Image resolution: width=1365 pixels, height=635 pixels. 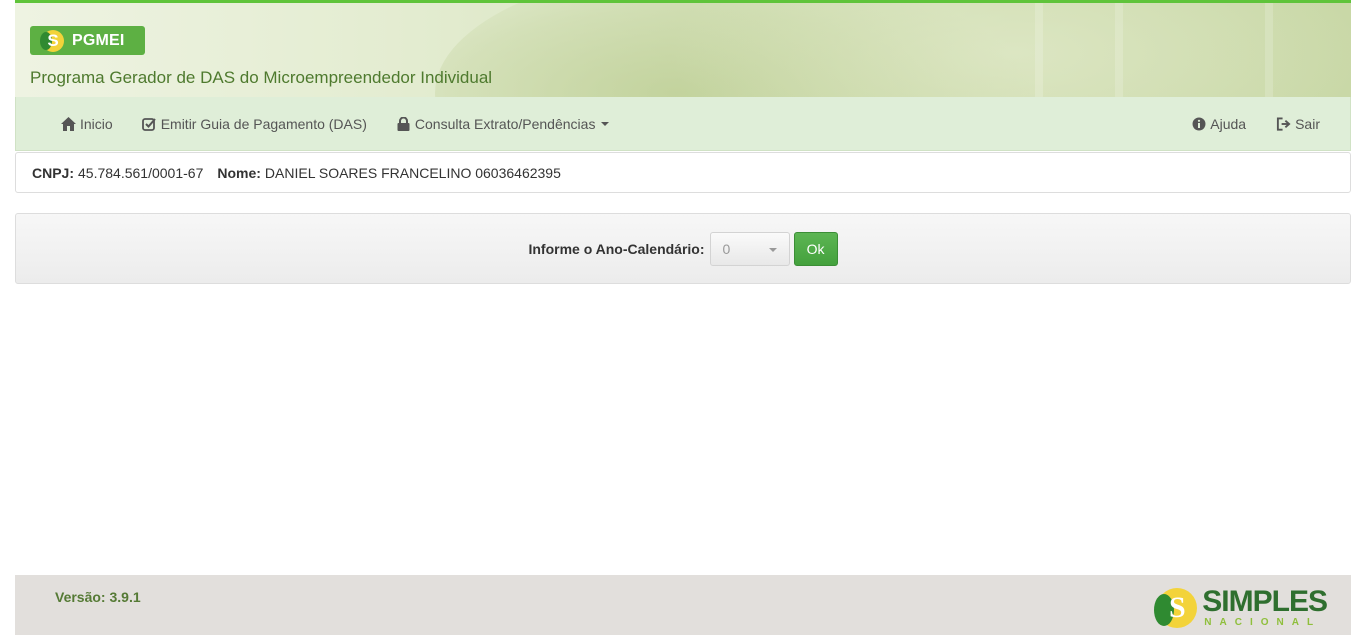 I want to click on nav-label: Inicio, so click(x=96, y=123).